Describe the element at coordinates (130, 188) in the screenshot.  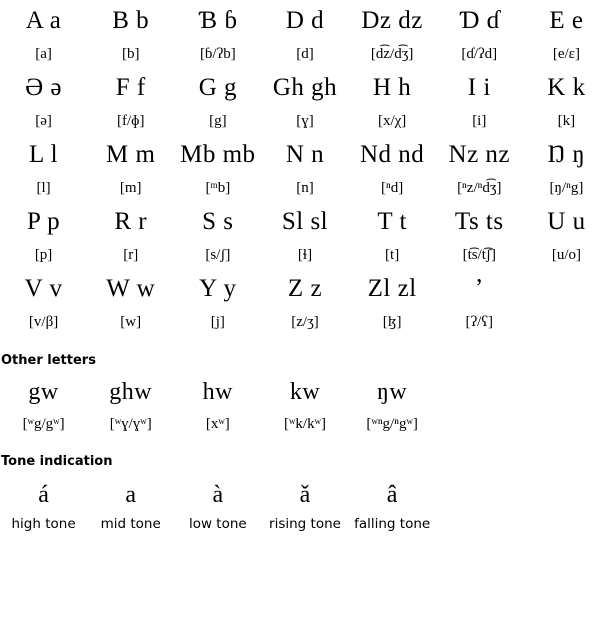
I see `ipa-transcription: [m]` at that location.